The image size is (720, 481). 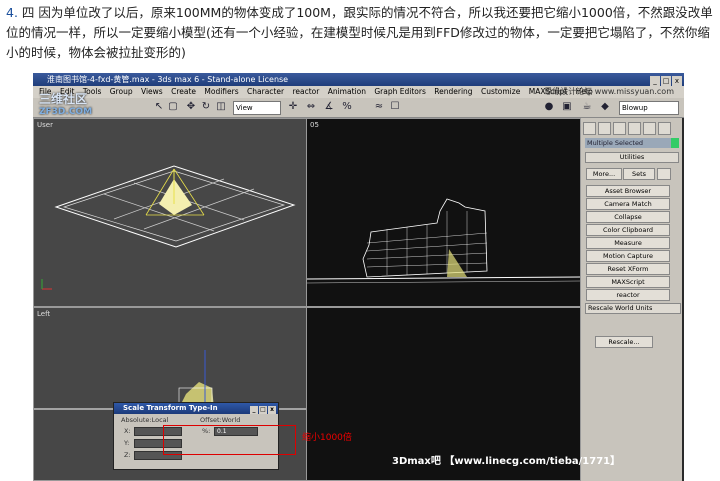 What do you see at coordinates (628, 143) in the screenshot?
I see `selection-name-field: Multiple Selected` at bounding box center [628, 143].